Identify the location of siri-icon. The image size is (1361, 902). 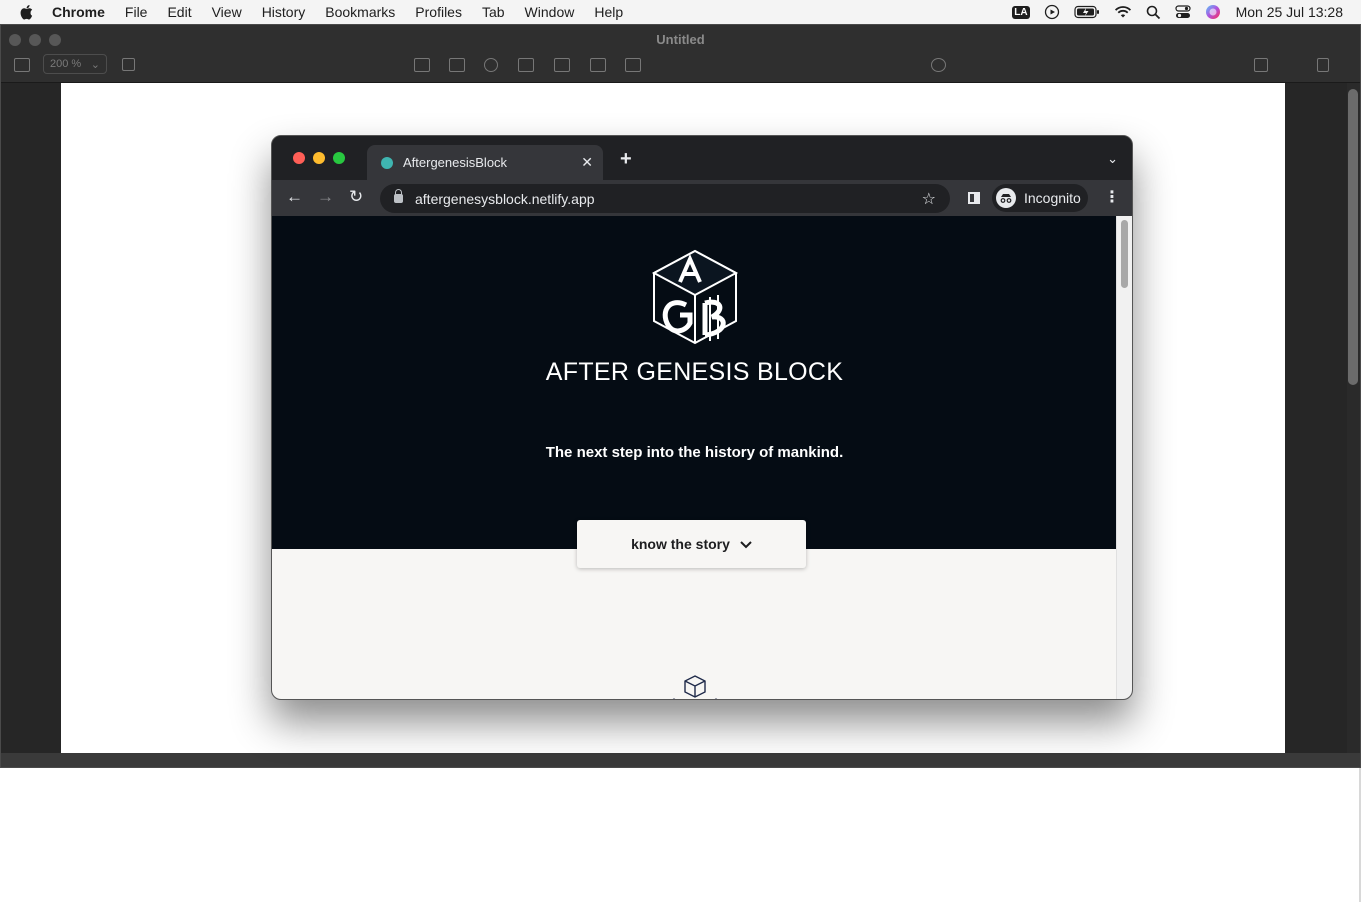
(1213, 12).